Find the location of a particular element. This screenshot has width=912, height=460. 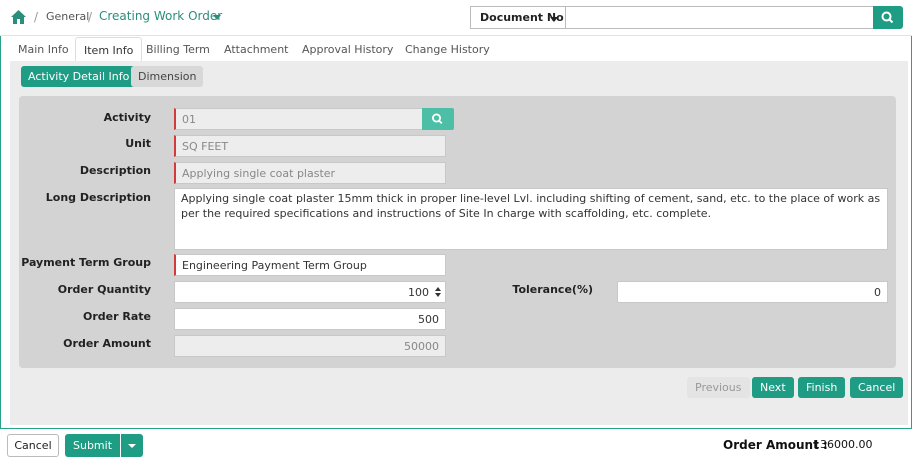

description-field: Applying single coat plaster is located at coordinates (310, 173).